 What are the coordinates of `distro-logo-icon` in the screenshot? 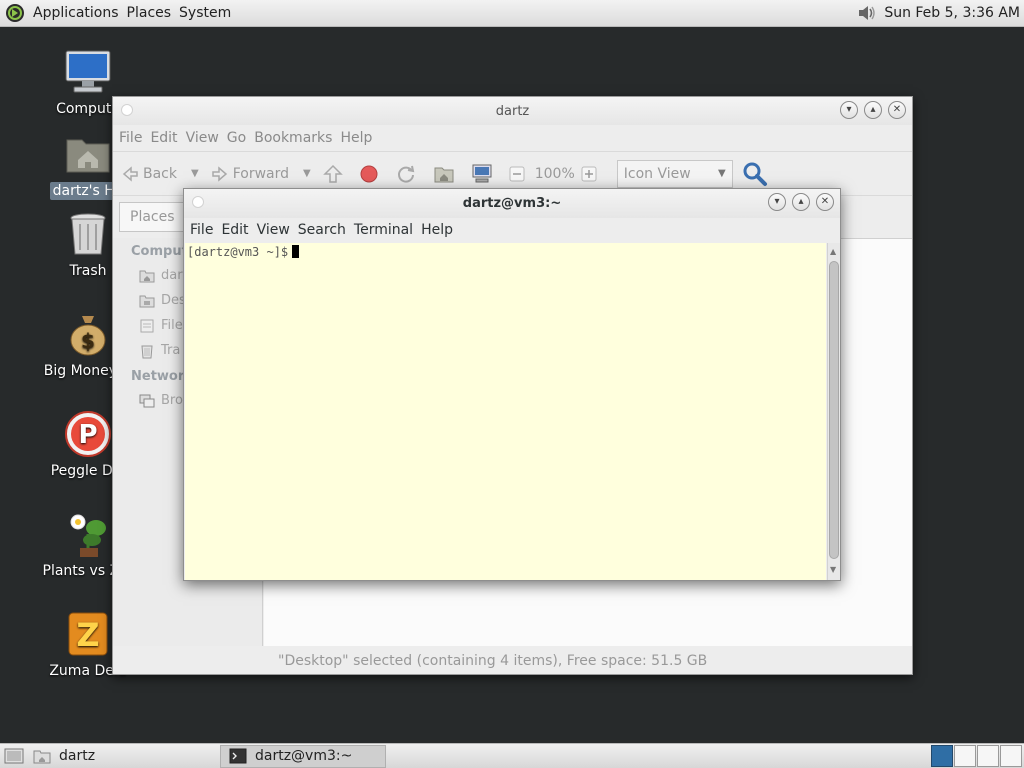 It's located at (15, 13).